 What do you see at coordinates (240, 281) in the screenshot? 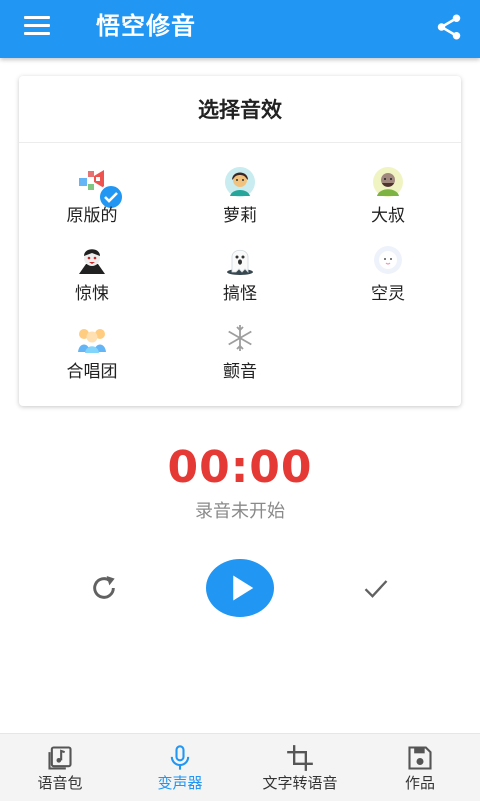
I see `effect-funny: 搞怪` at bounding box center [240, 281].